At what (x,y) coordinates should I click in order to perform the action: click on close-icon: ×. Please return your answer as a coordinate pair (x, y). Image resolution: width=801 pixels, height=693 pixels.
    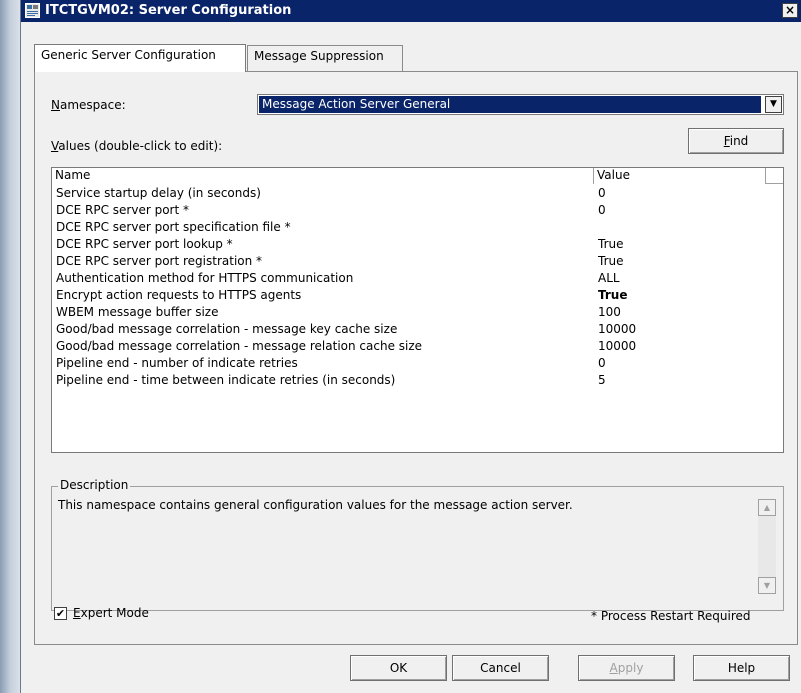
    Looking at the image, I should click on (790, 10).